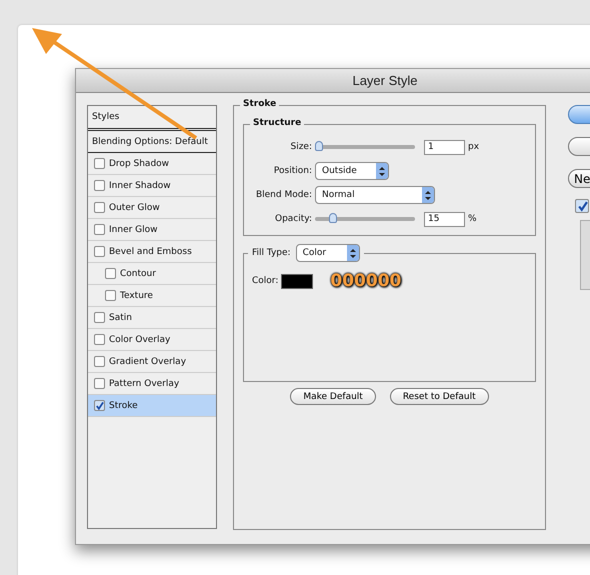  I want to click on style-item: Bevel and Emboss, so click(152, 252).